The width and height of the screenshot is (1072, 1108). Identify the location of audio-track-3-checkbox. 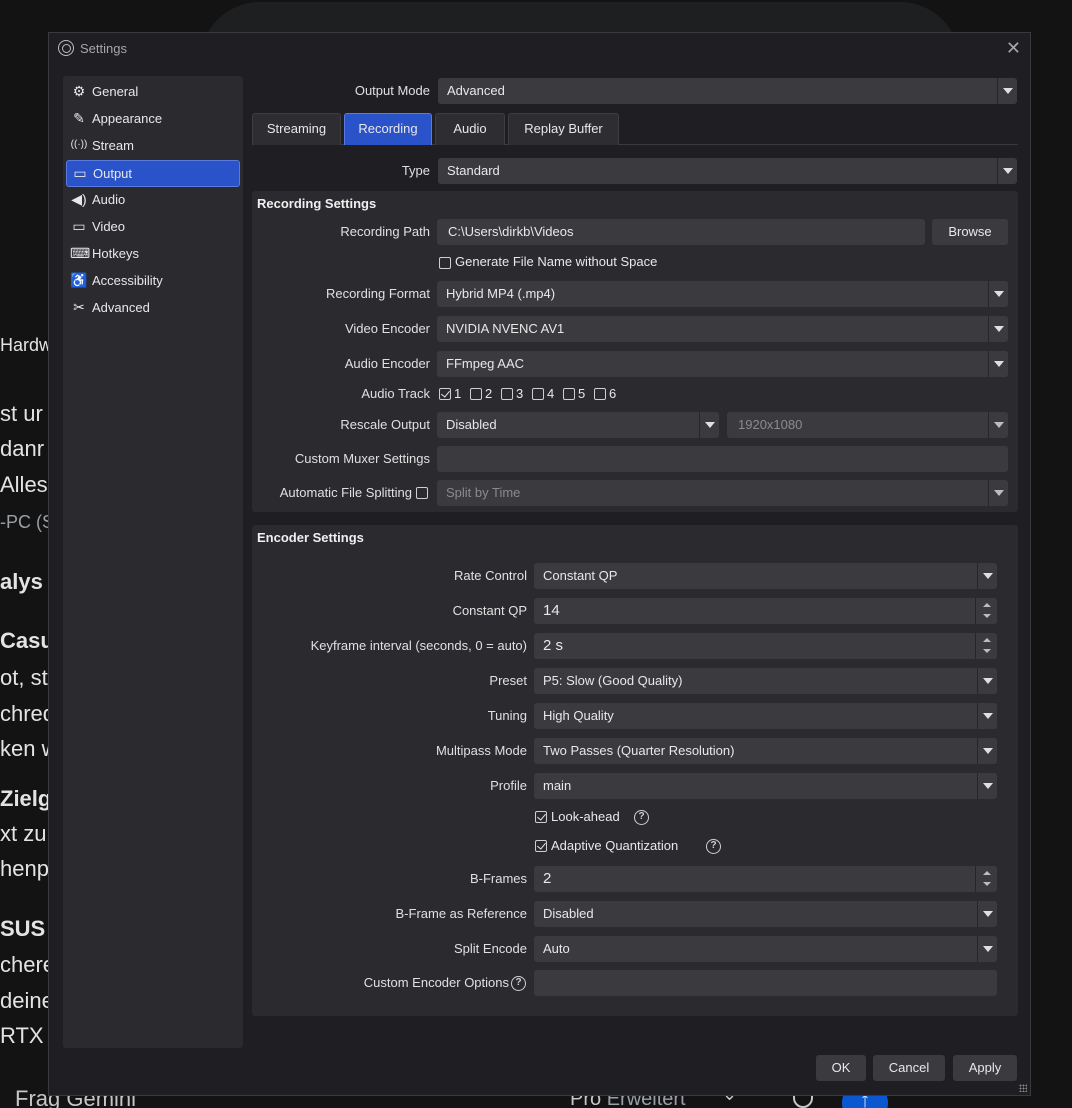
(507, 394).